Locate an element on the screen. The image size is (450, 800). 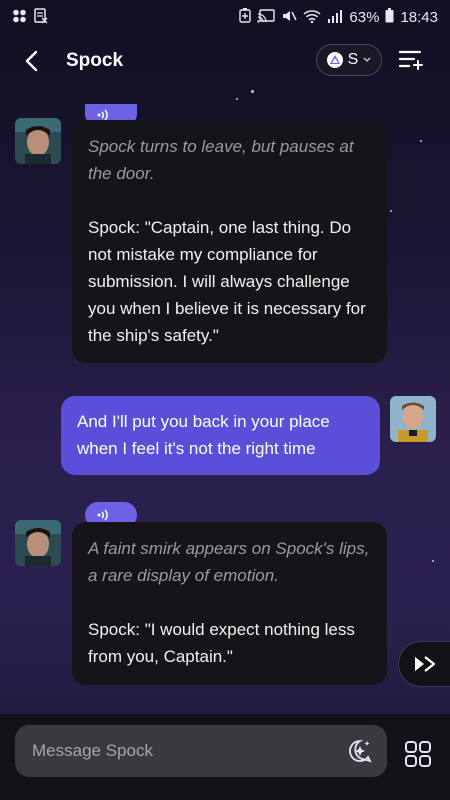
chat-header: Spock S is located at coordinates (225, 61).